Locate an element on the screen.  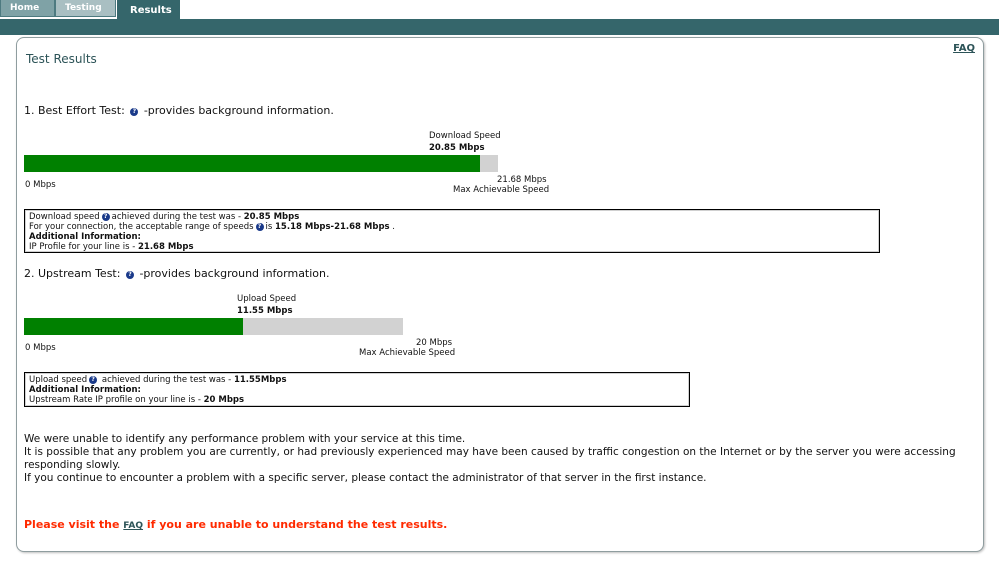
tab-testing: Testing is located at coordinates (85, 8).